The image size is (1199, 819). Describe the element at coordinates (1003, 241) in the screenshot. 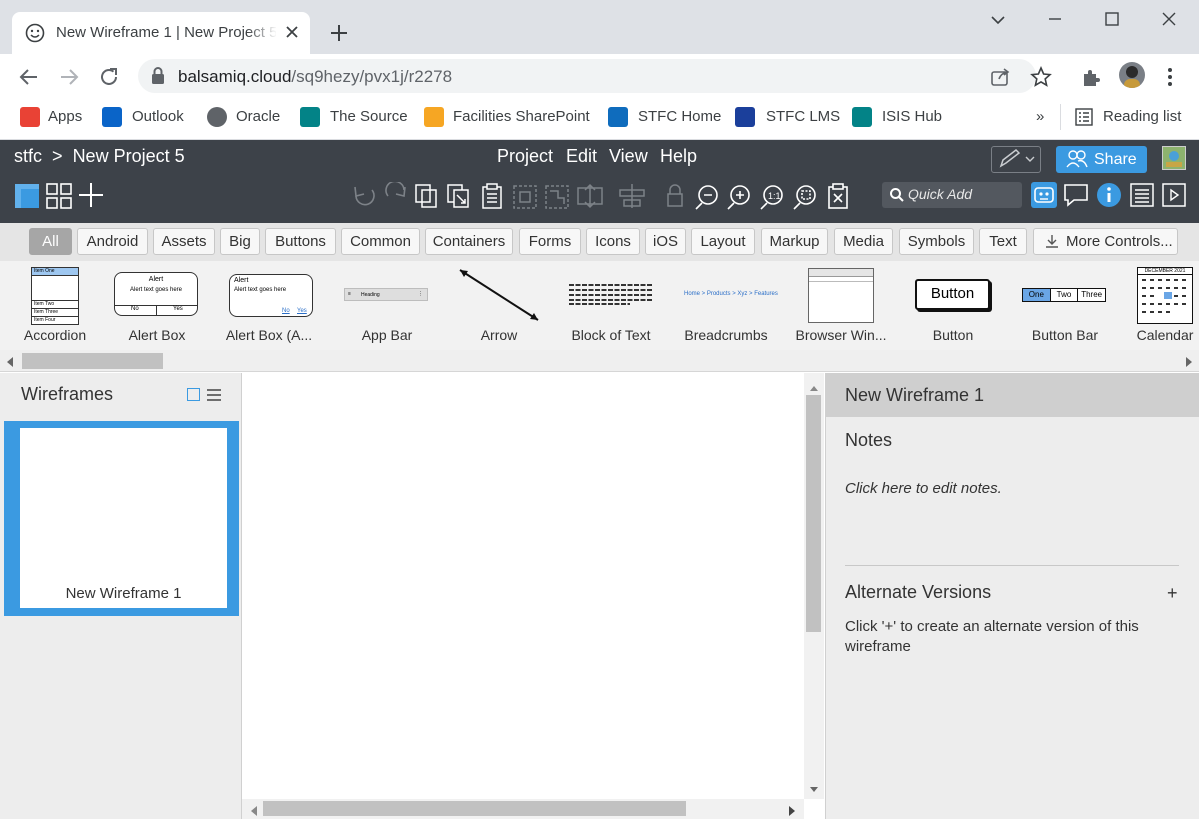

I see `filter-text: Text` at that location.